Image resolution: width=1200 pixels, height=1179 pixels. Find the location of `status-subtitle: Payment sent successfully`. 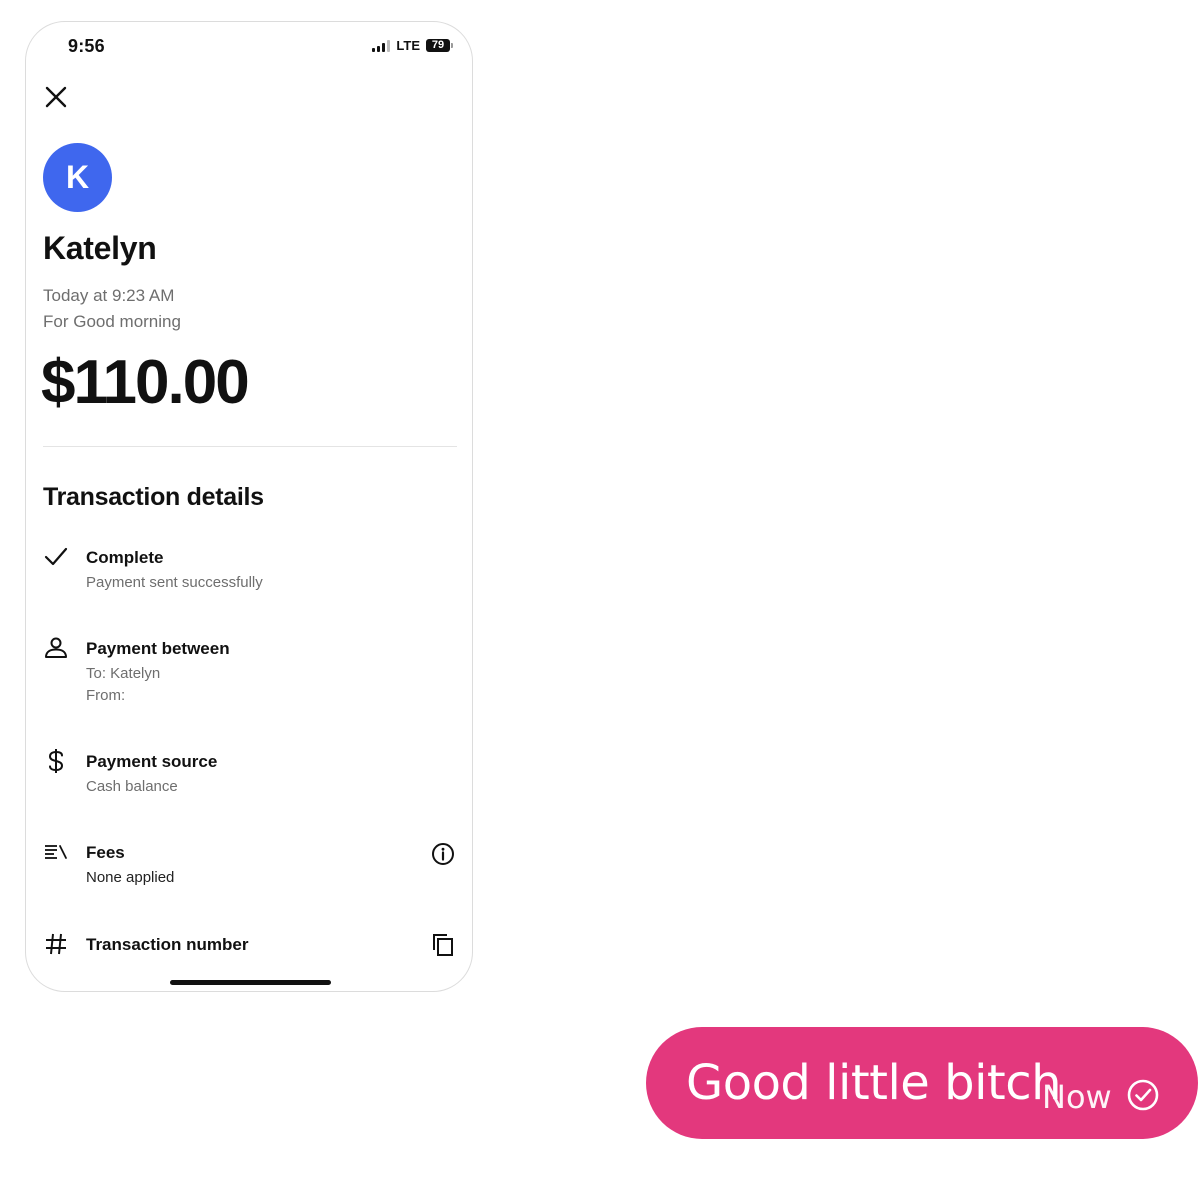

status-subtitle: Payment sent successfully is located at coordinates (174, 582).